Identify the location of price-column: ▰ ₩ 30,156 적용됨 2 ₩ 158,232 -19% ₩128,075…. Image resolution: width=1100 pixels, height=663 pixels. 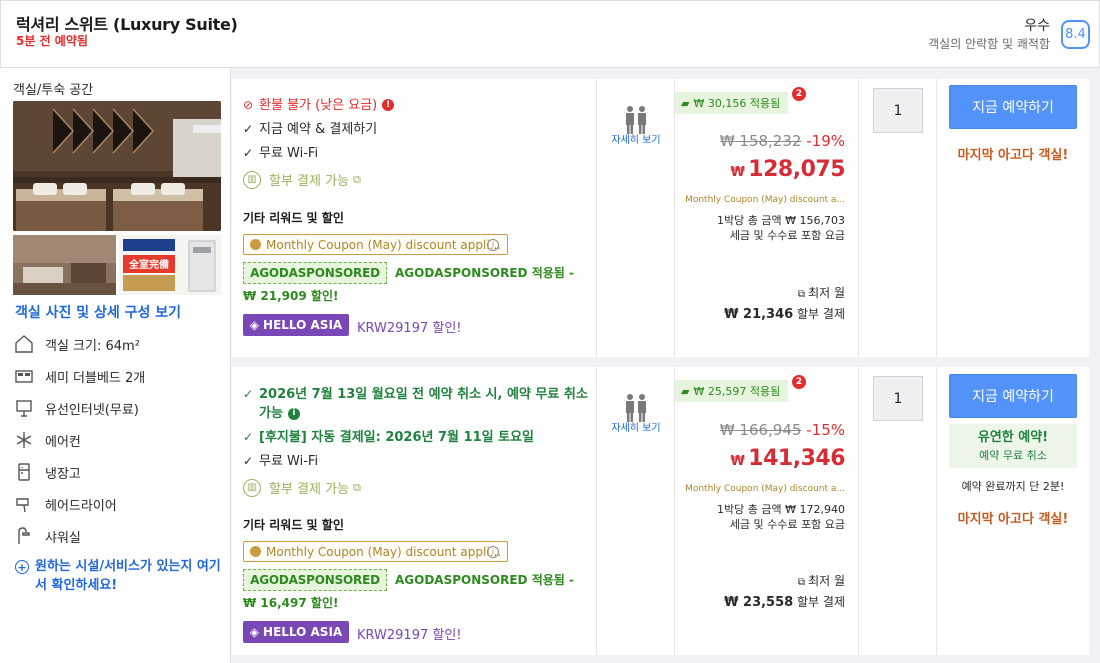
(767, 218).